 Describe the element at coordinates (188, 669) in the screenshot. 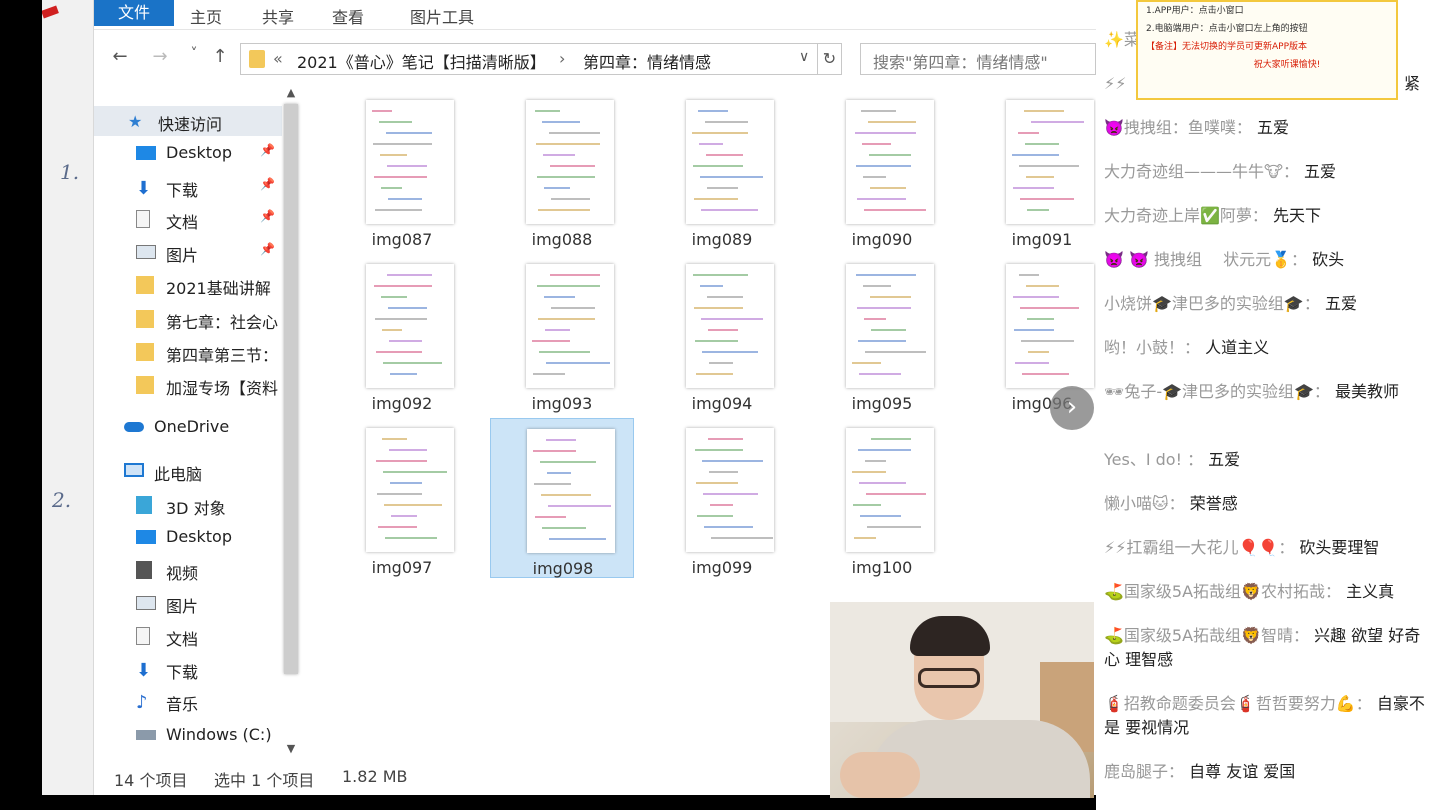

I see `nav-item: ⬇ 下载` at that location.